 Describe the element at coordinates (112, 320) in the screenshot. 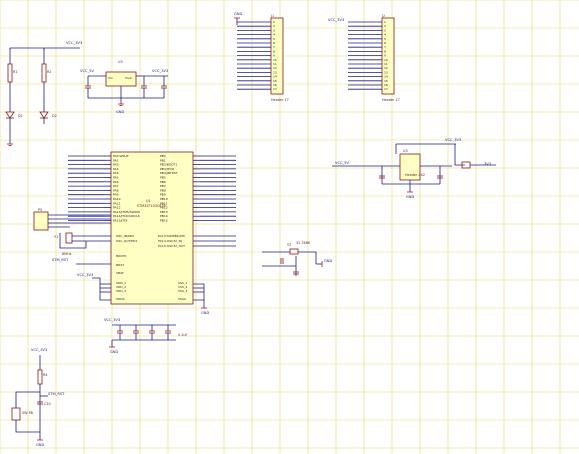

I see `caps-vcc-label: VCC_3V3` at that location.